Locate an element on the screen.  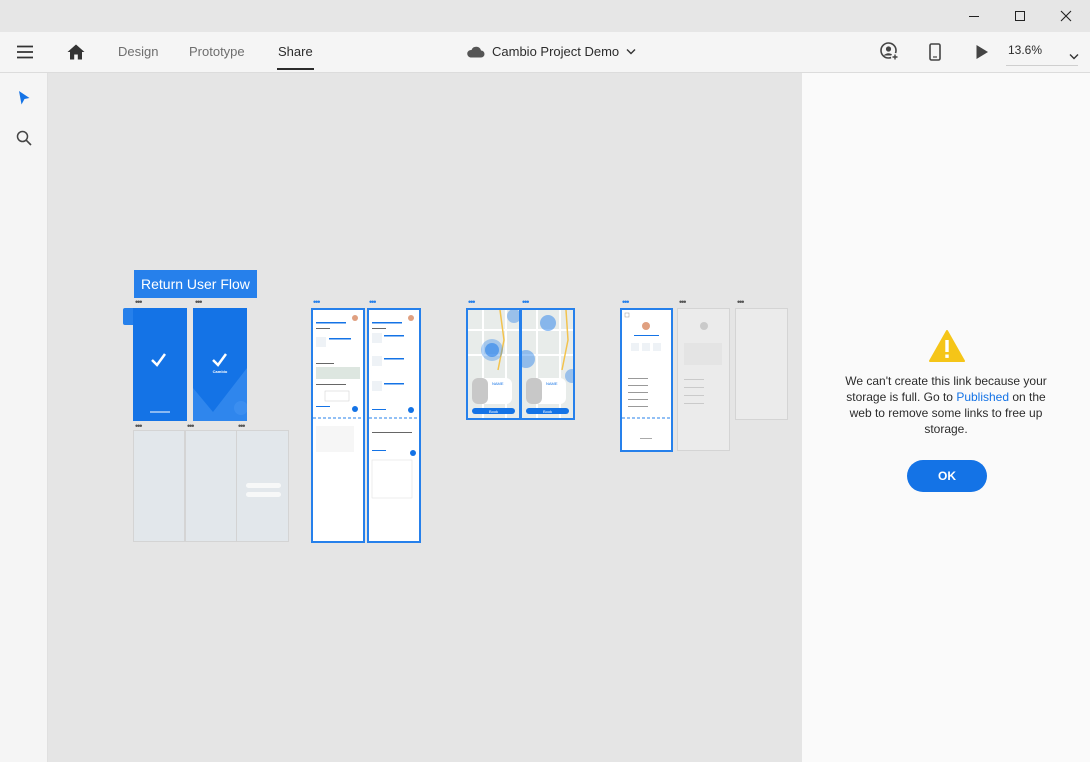
left-toolbar is located at coordinates (24, 417).